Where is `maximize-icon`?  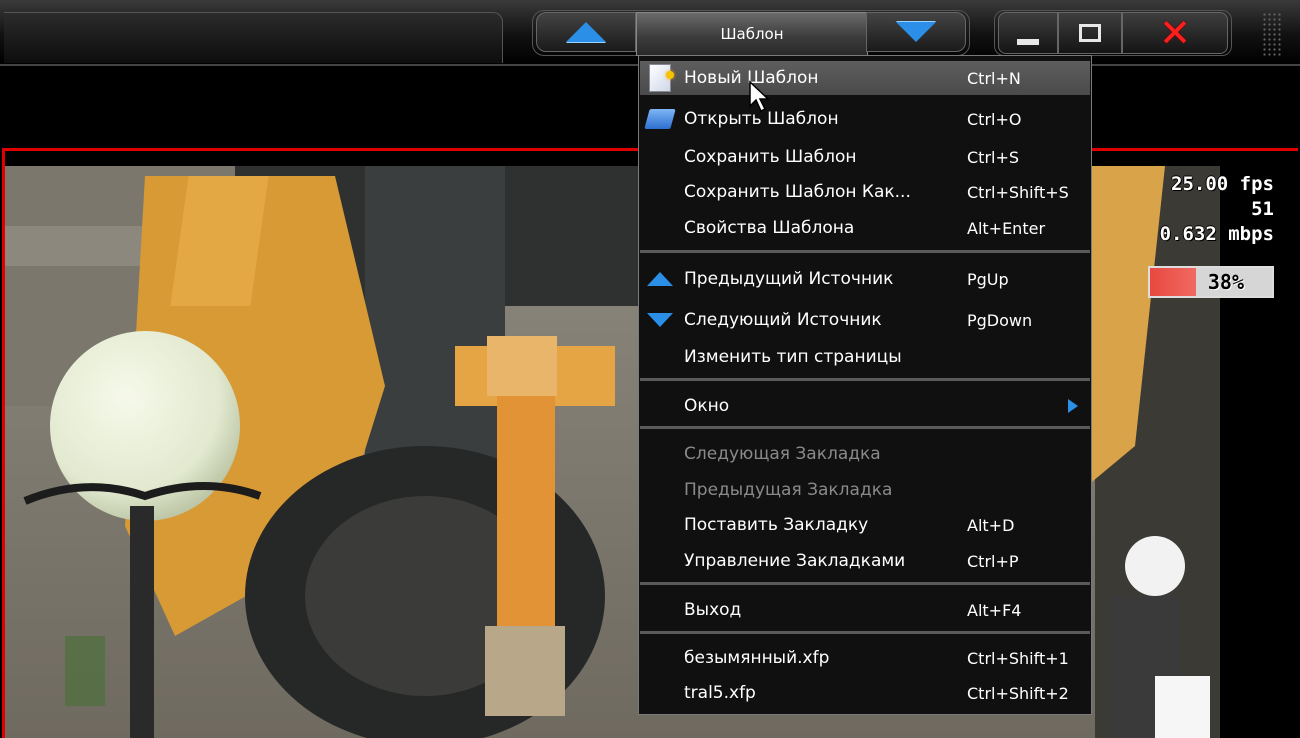 maximize-icon is located at coordinates (1090, 33).